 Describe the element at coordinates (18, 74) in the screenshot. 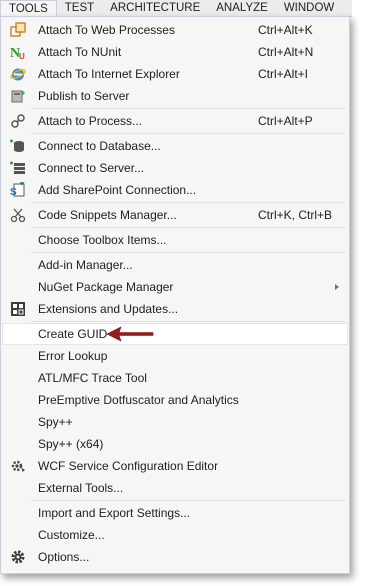

I see `internet-explorer-icon` at that location.